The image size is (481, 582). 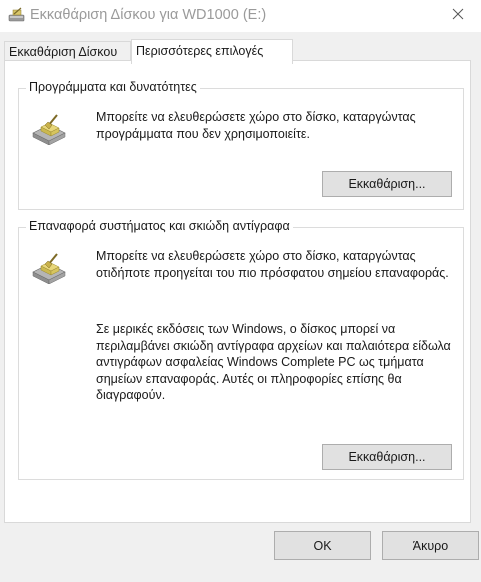 I want to click on close-button, so click(x=458, y=15).